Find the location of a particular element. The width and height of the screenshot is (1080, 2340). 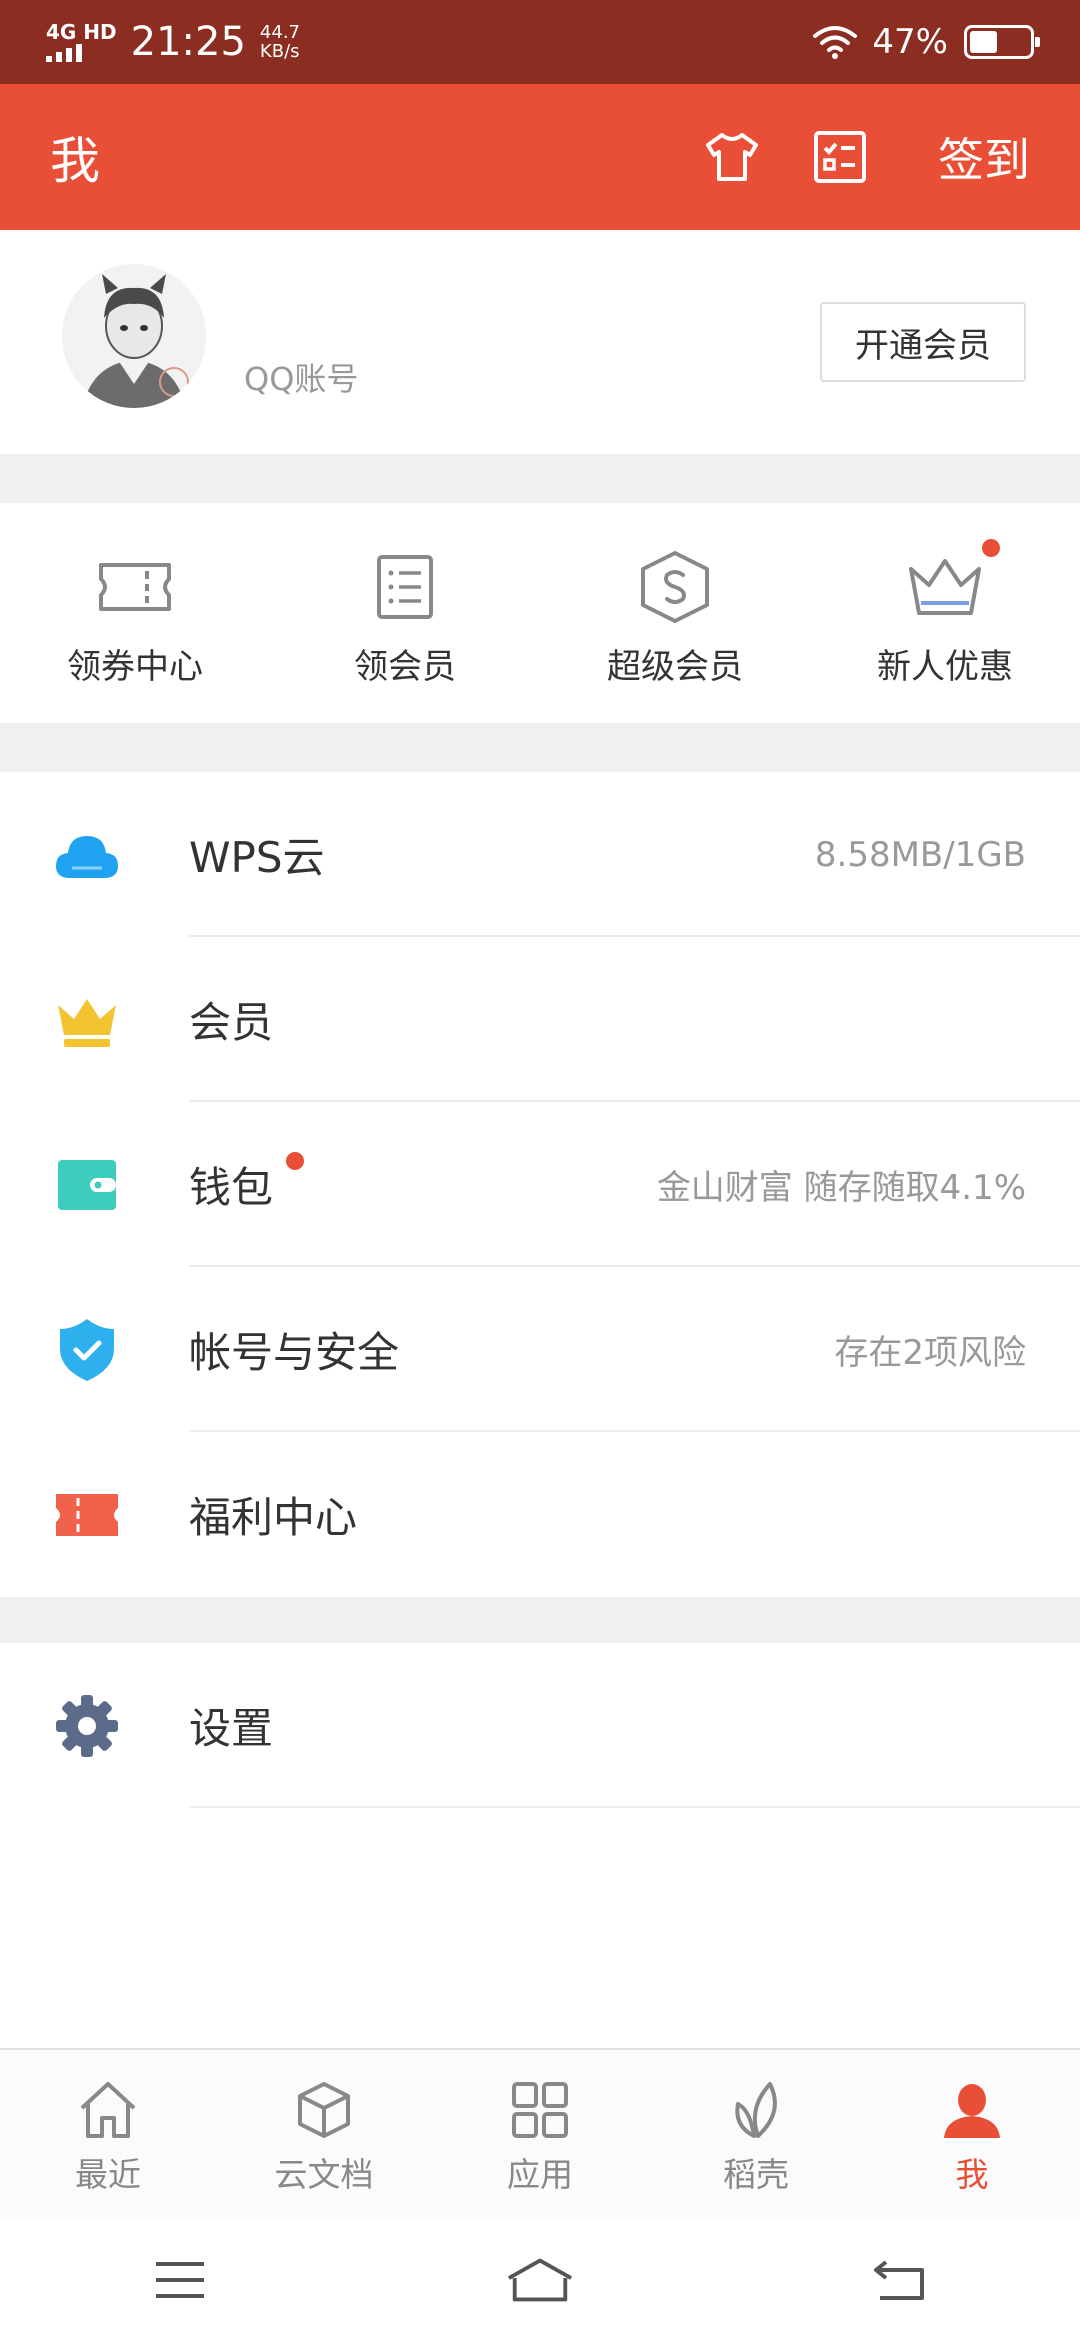

menu-nav-button is located at coordinates (180, 2280).